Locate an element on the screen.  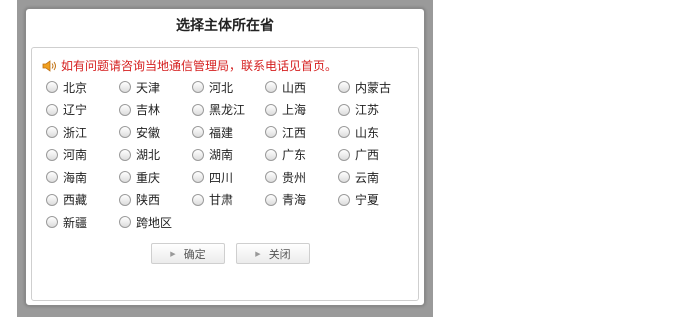
province-label: 西藏 is located at coordinates (75, 200).